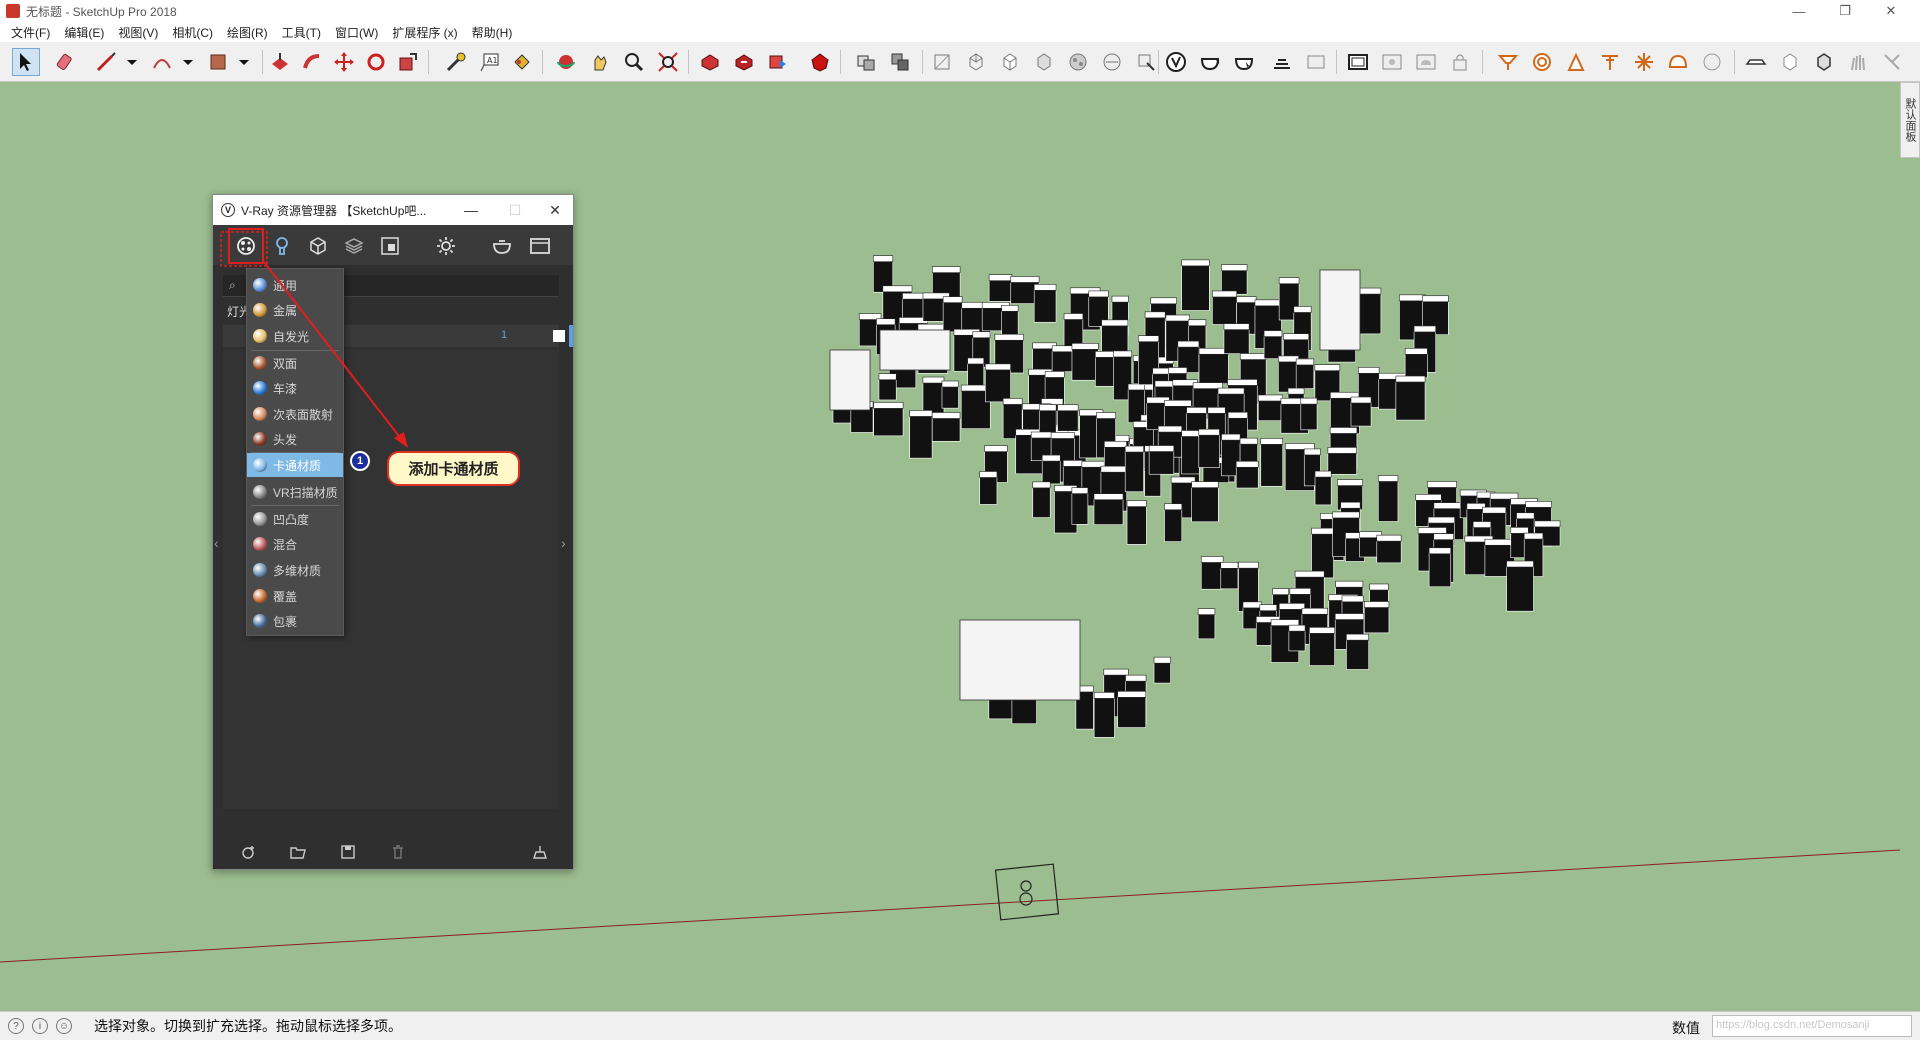 The width and height of the screenshot is (1920, 1040). I want to click on menu-item-scanned: VR扫描材质, so click(295, 492).